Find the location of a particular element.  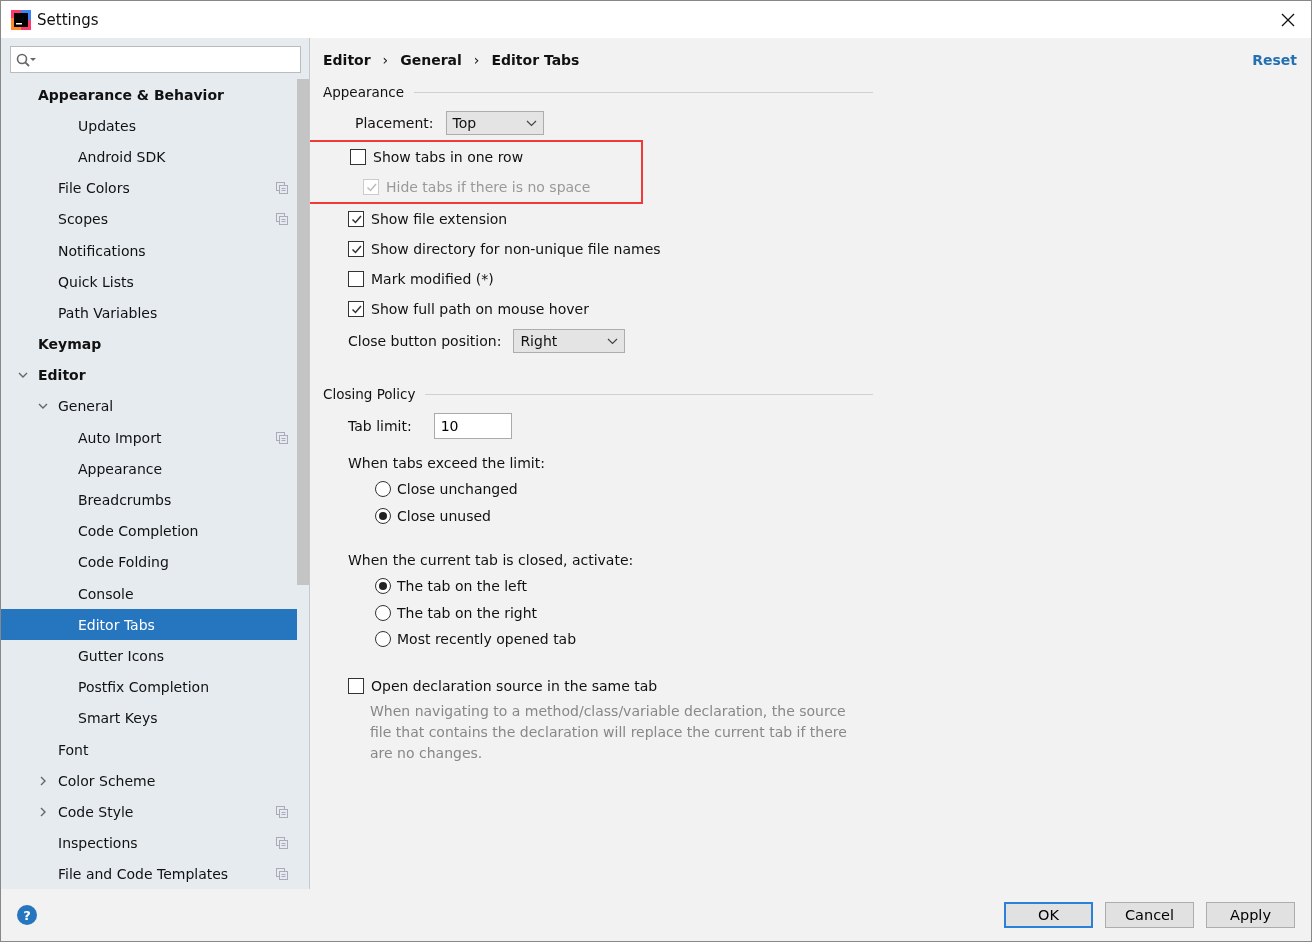

item-label: Postfix Completion is located at coordinates (144, 687).